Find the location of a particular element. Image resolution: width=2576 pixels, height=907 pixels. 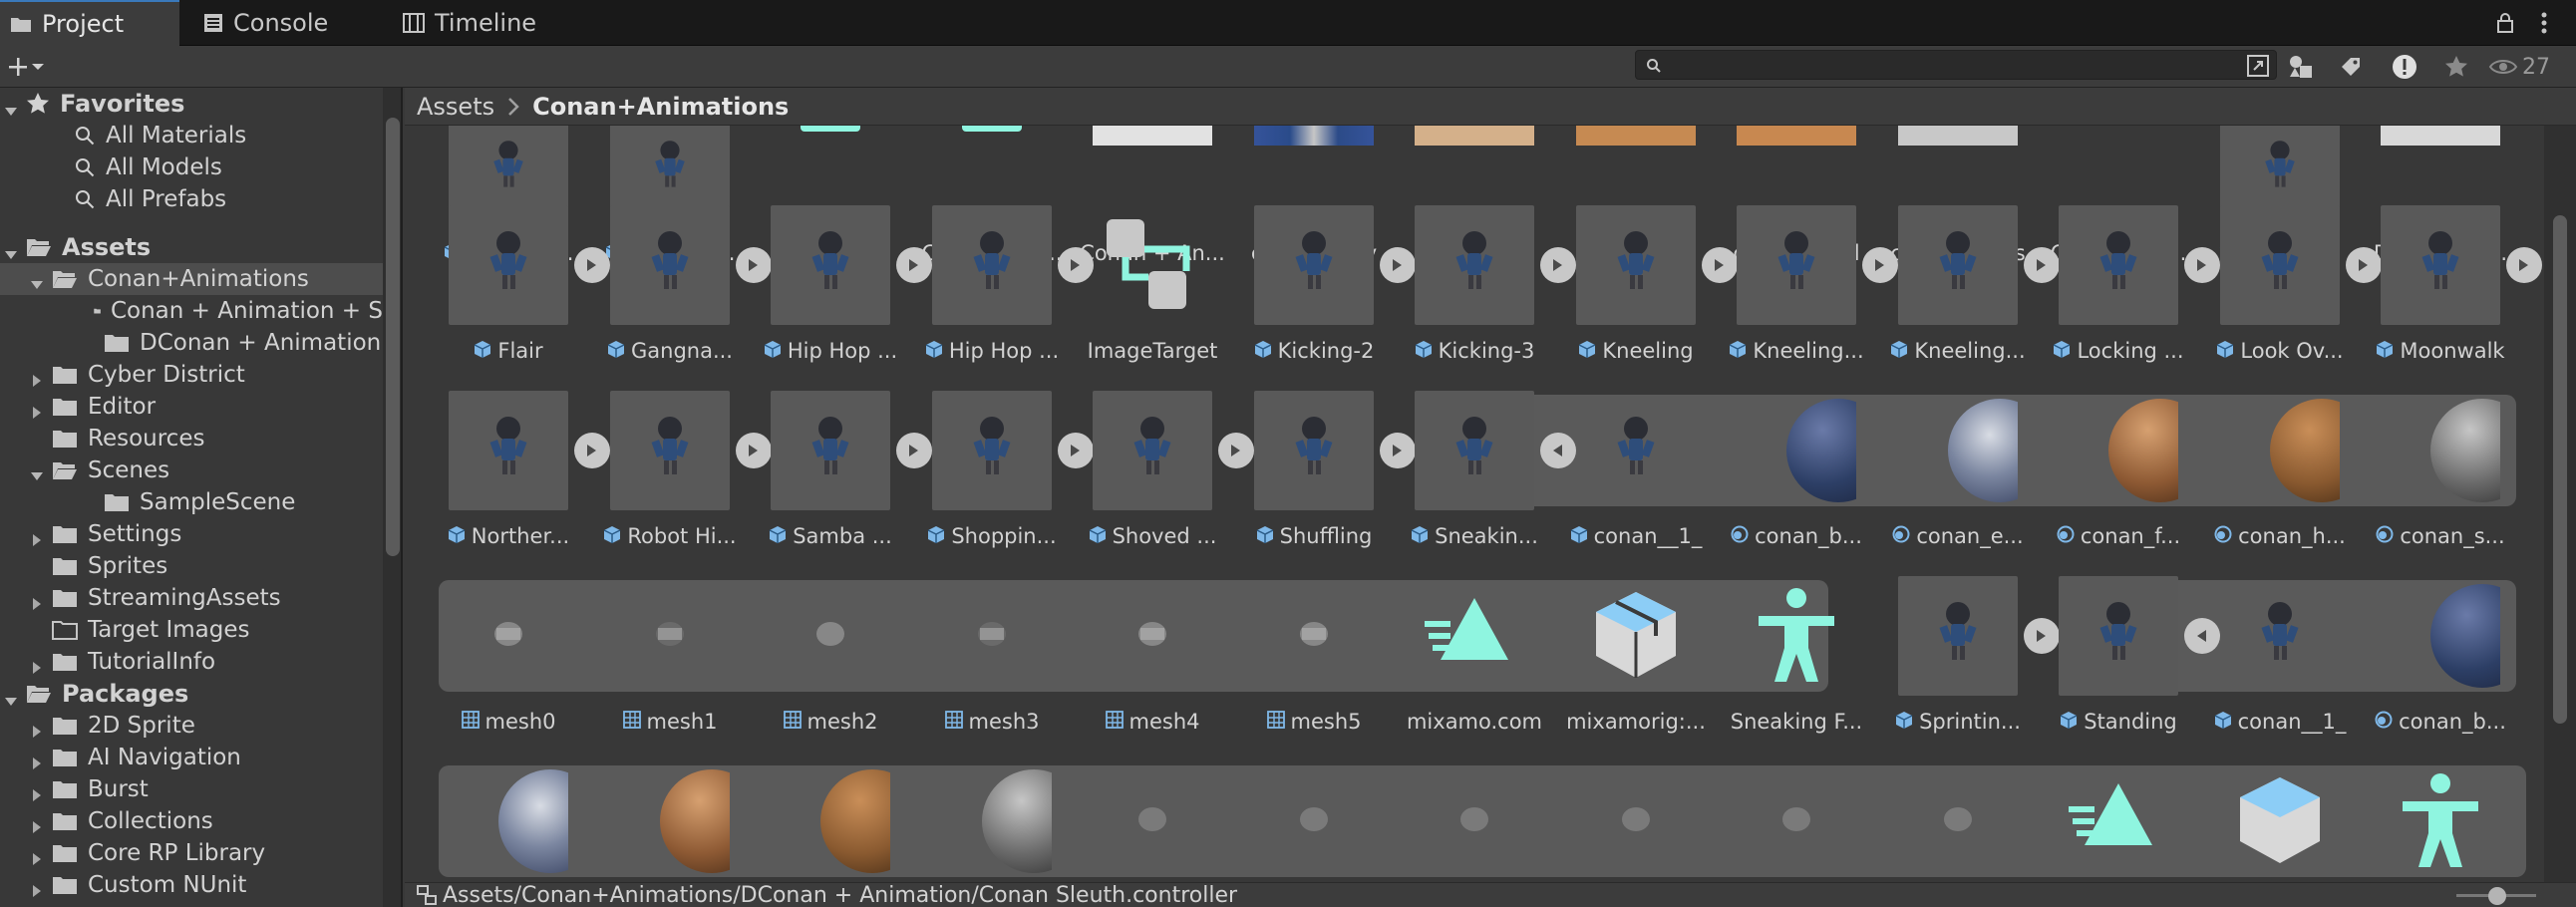

tree-folder: Scenes is located at coordinates (191, 470).